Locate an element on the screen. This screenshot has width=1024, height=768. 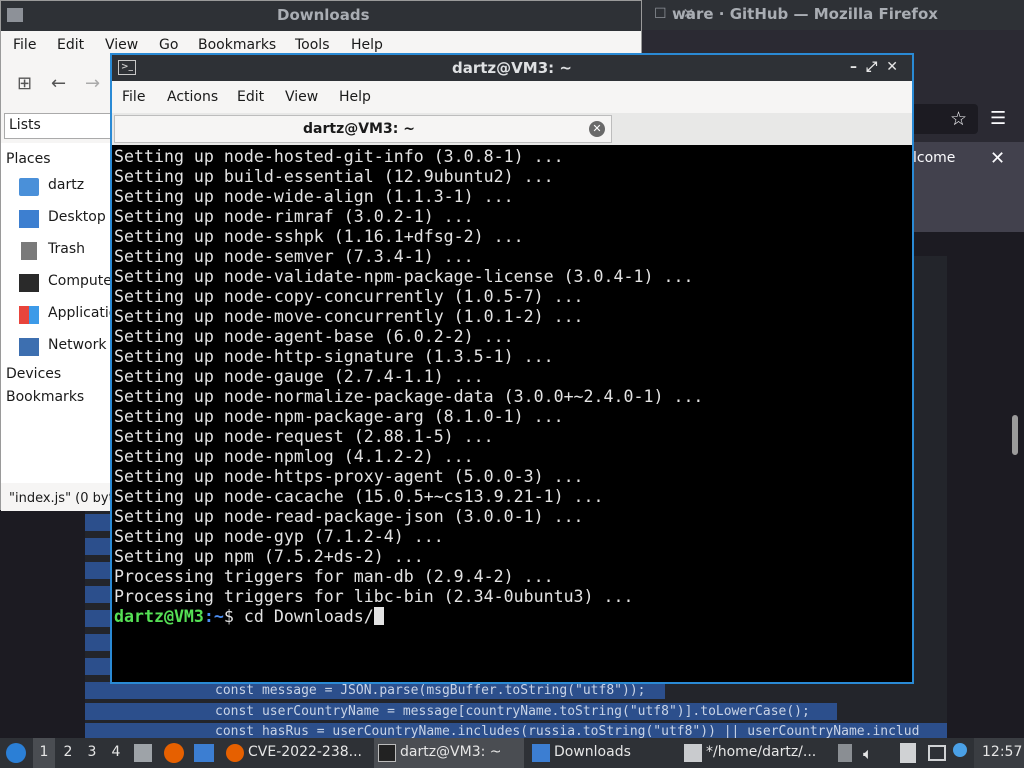
firefox-toolbar is located at coordinates (968, 66).